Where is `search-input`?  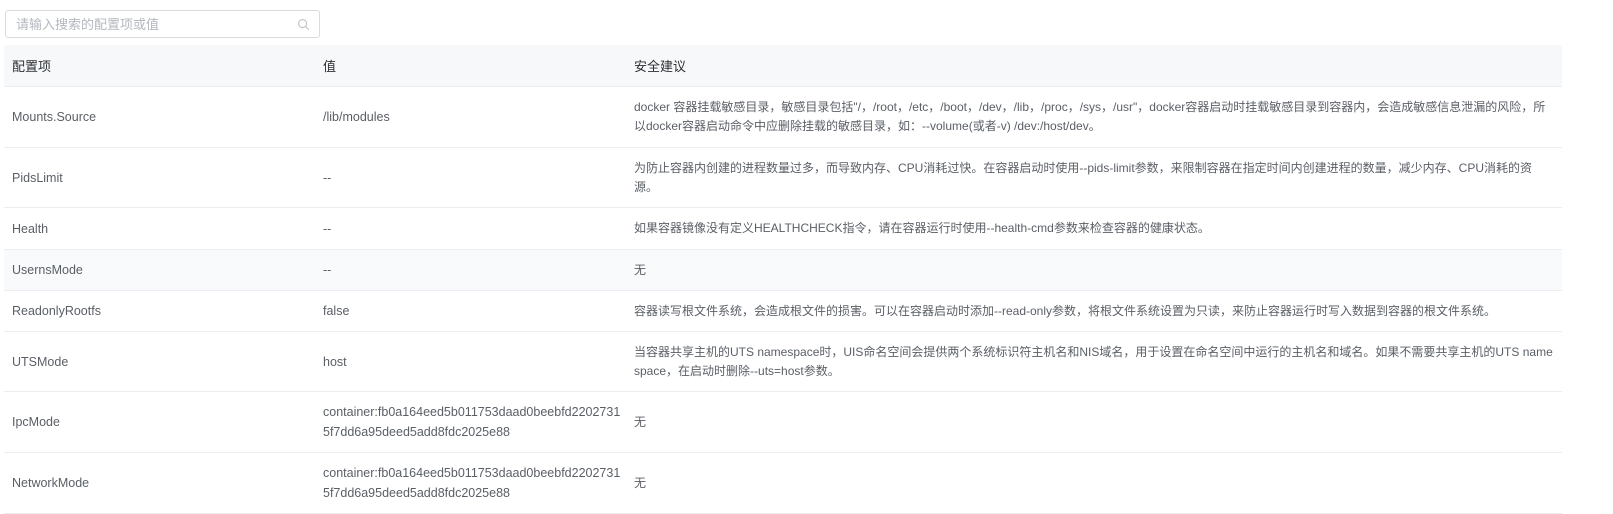 search-input is located at coordinates (162, 24).